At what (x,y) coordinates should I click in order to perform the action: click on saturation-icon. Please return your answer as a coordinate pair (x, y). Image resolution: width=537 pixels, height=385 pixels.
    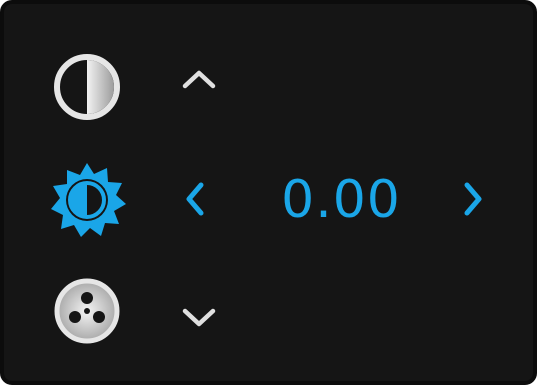
    Looking at the image, I should click on (87, 311).